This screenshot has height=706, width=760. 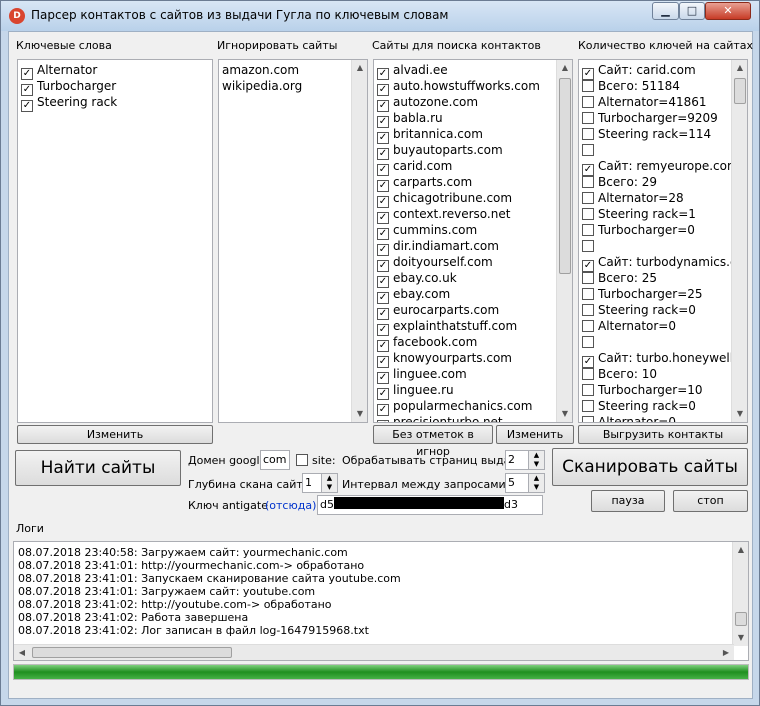 I want to click on count-item: Всего: 25, so click(x=619, y=278).